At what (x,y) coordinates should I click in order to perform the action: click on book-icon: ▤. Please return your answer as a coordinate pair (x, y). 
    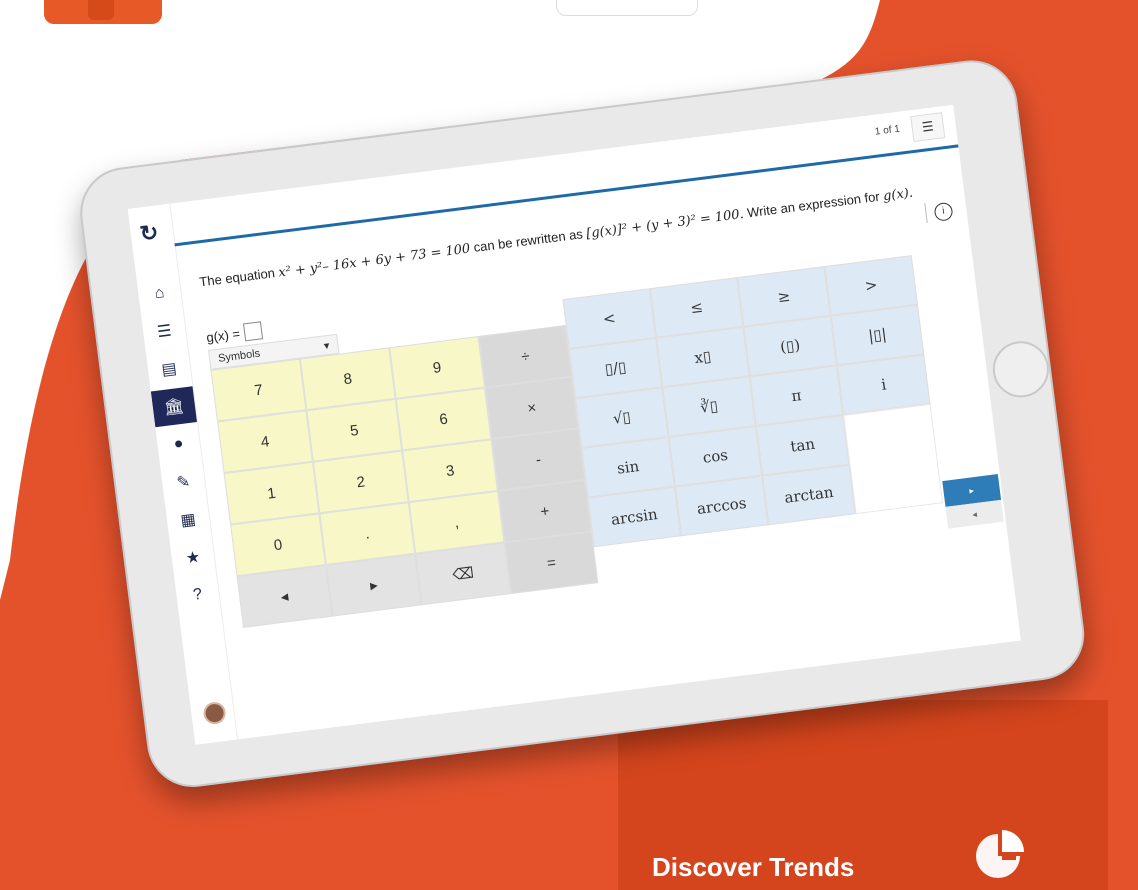
    Looking at the image, I should click on (169, 369).